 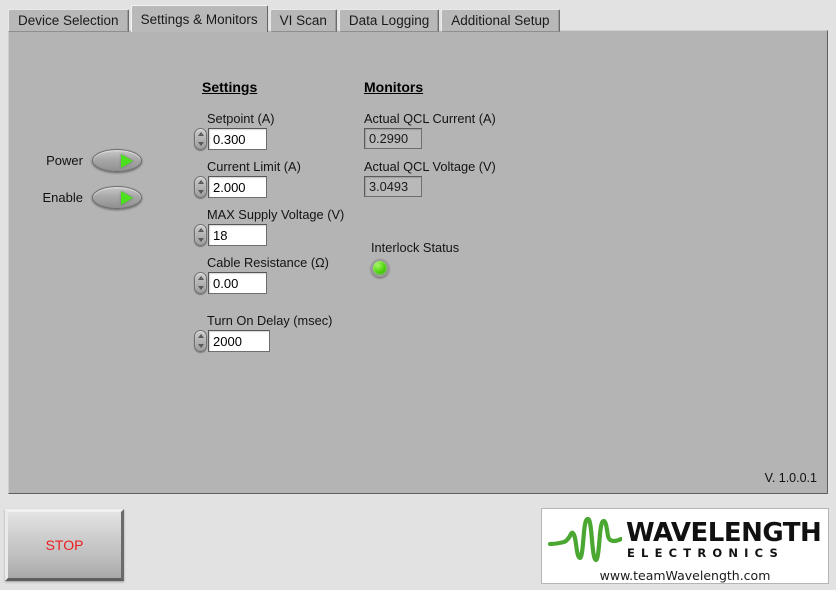 What do you see at coordinates (64, 545) in the screenshot?
I see `stop-button: STOP` at bounding box center [64, 545].